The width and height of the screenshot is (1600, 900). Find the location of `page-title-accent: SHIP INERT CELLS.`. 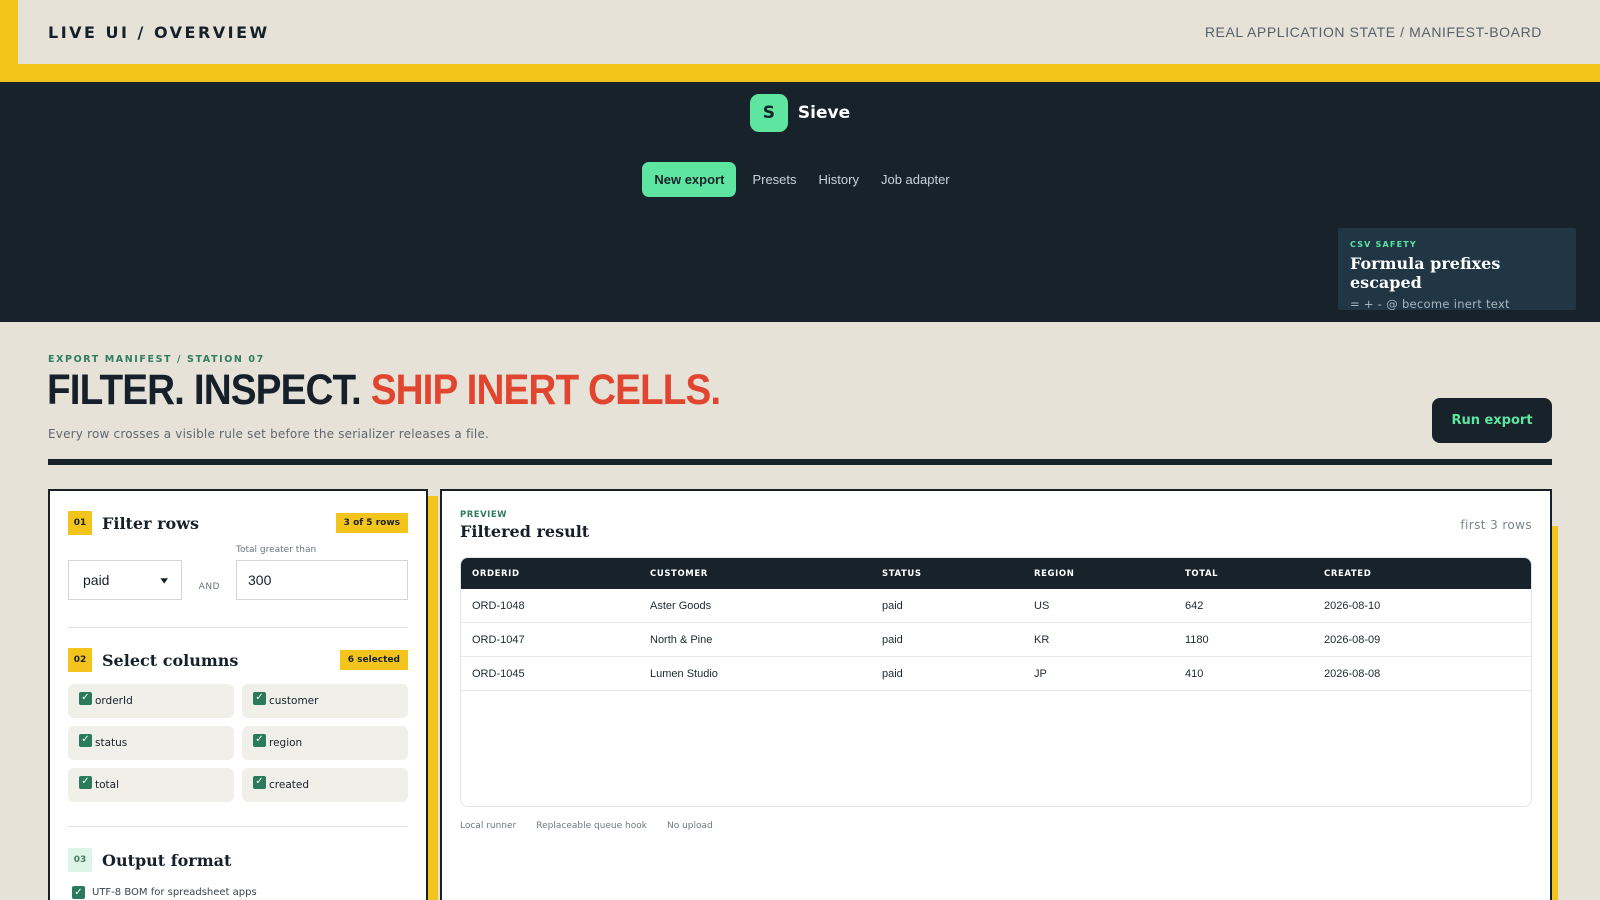

page-title-accent: SHIP INERT CELLS. is located at coordinates (545, 390).